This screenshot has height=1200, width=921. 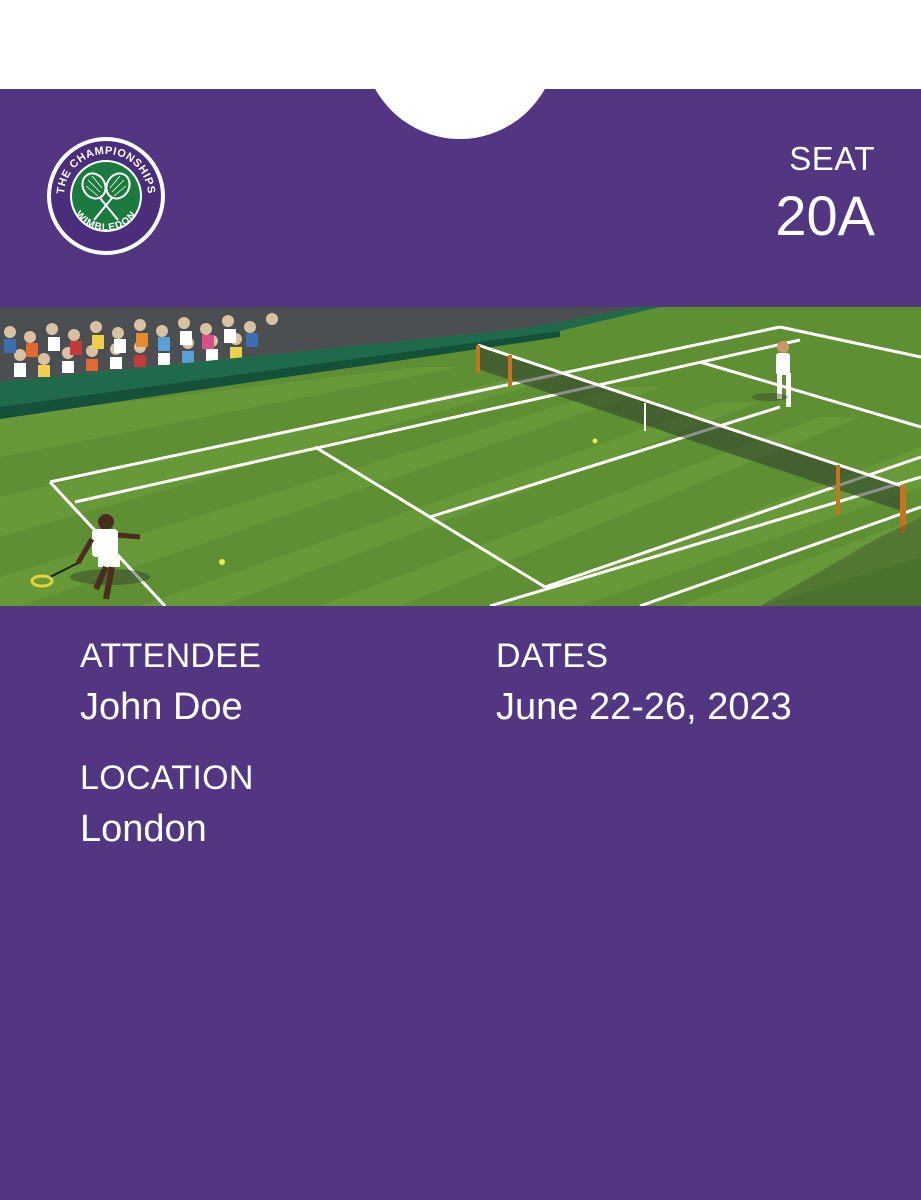 I want to click on location-field: LOCATION London, so click(x=167, y=805).